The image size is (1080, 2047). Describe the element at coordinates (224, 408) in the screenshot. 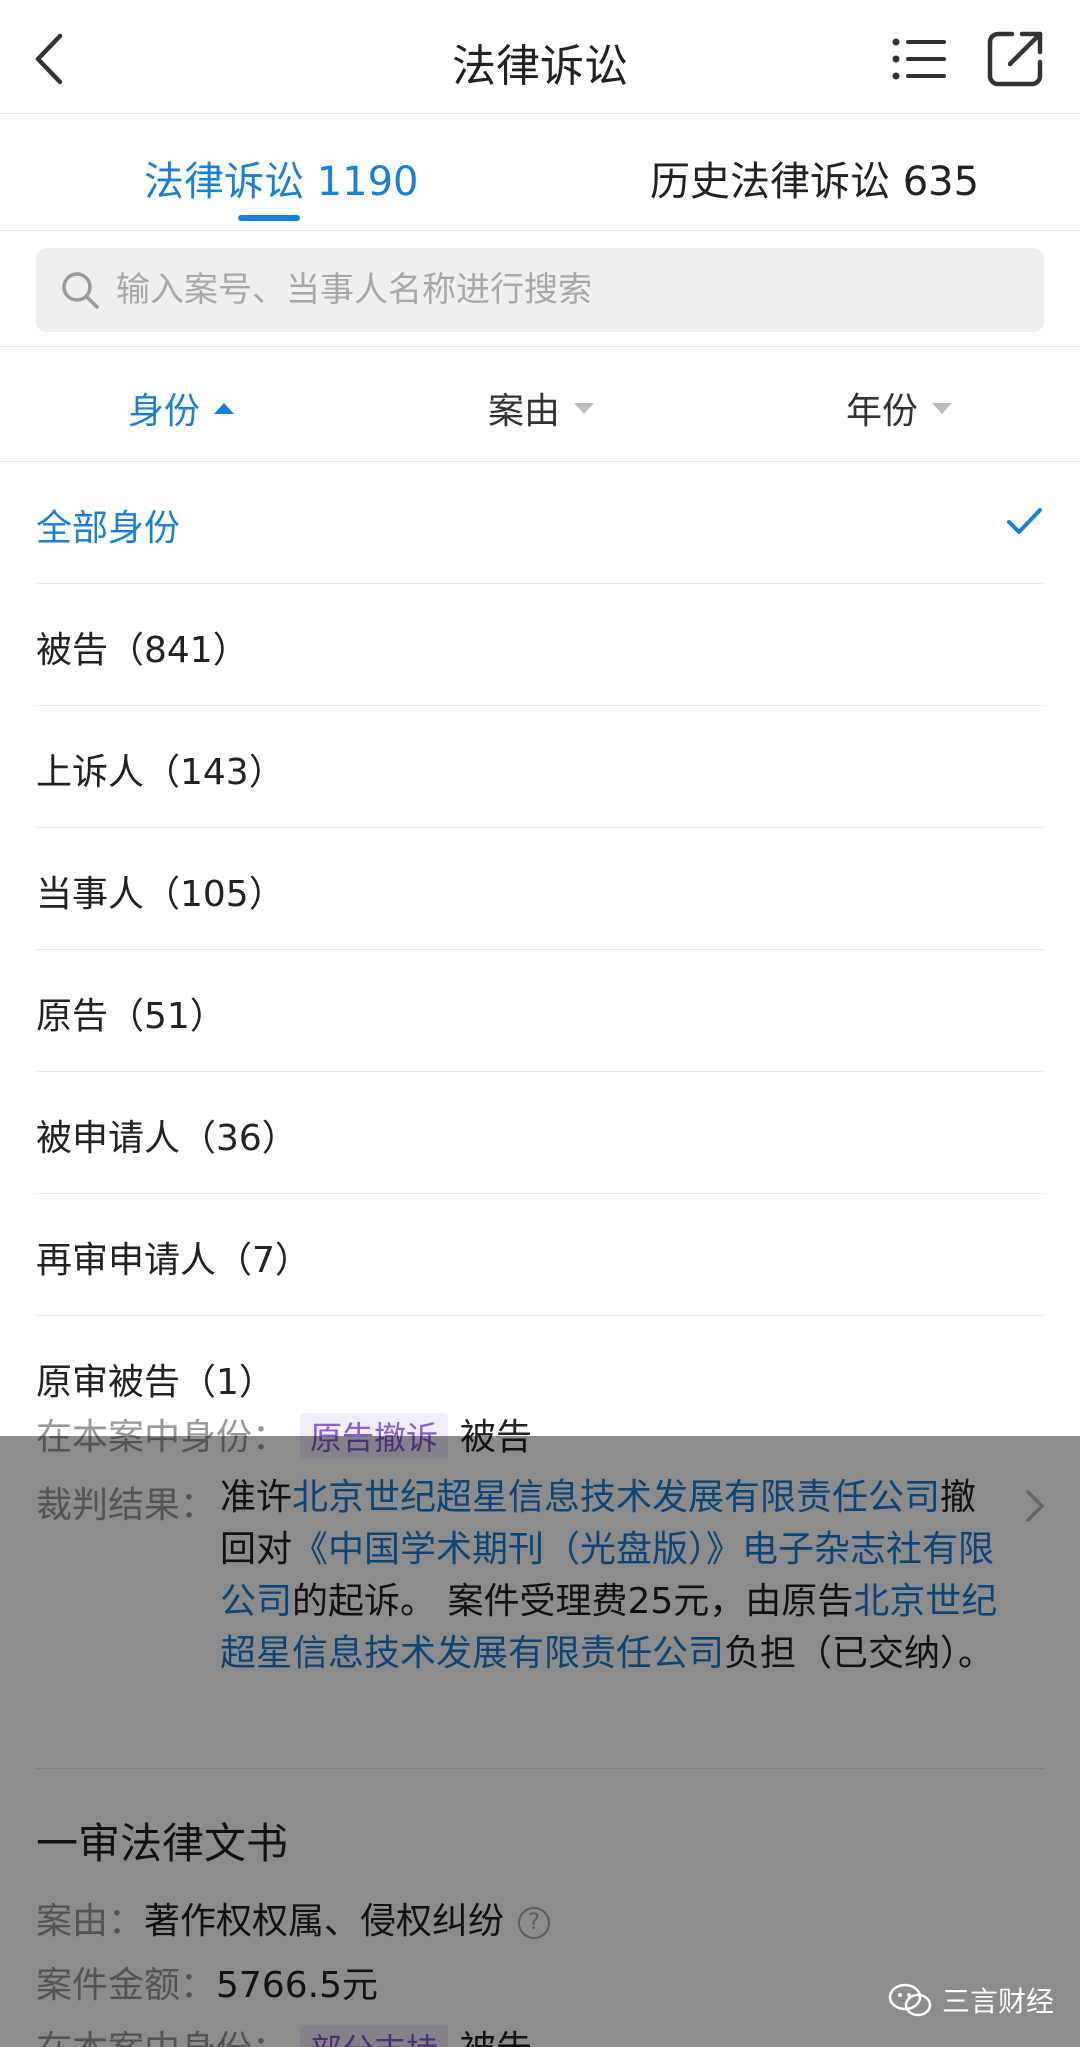

I see `caret-up-icon` at that location.